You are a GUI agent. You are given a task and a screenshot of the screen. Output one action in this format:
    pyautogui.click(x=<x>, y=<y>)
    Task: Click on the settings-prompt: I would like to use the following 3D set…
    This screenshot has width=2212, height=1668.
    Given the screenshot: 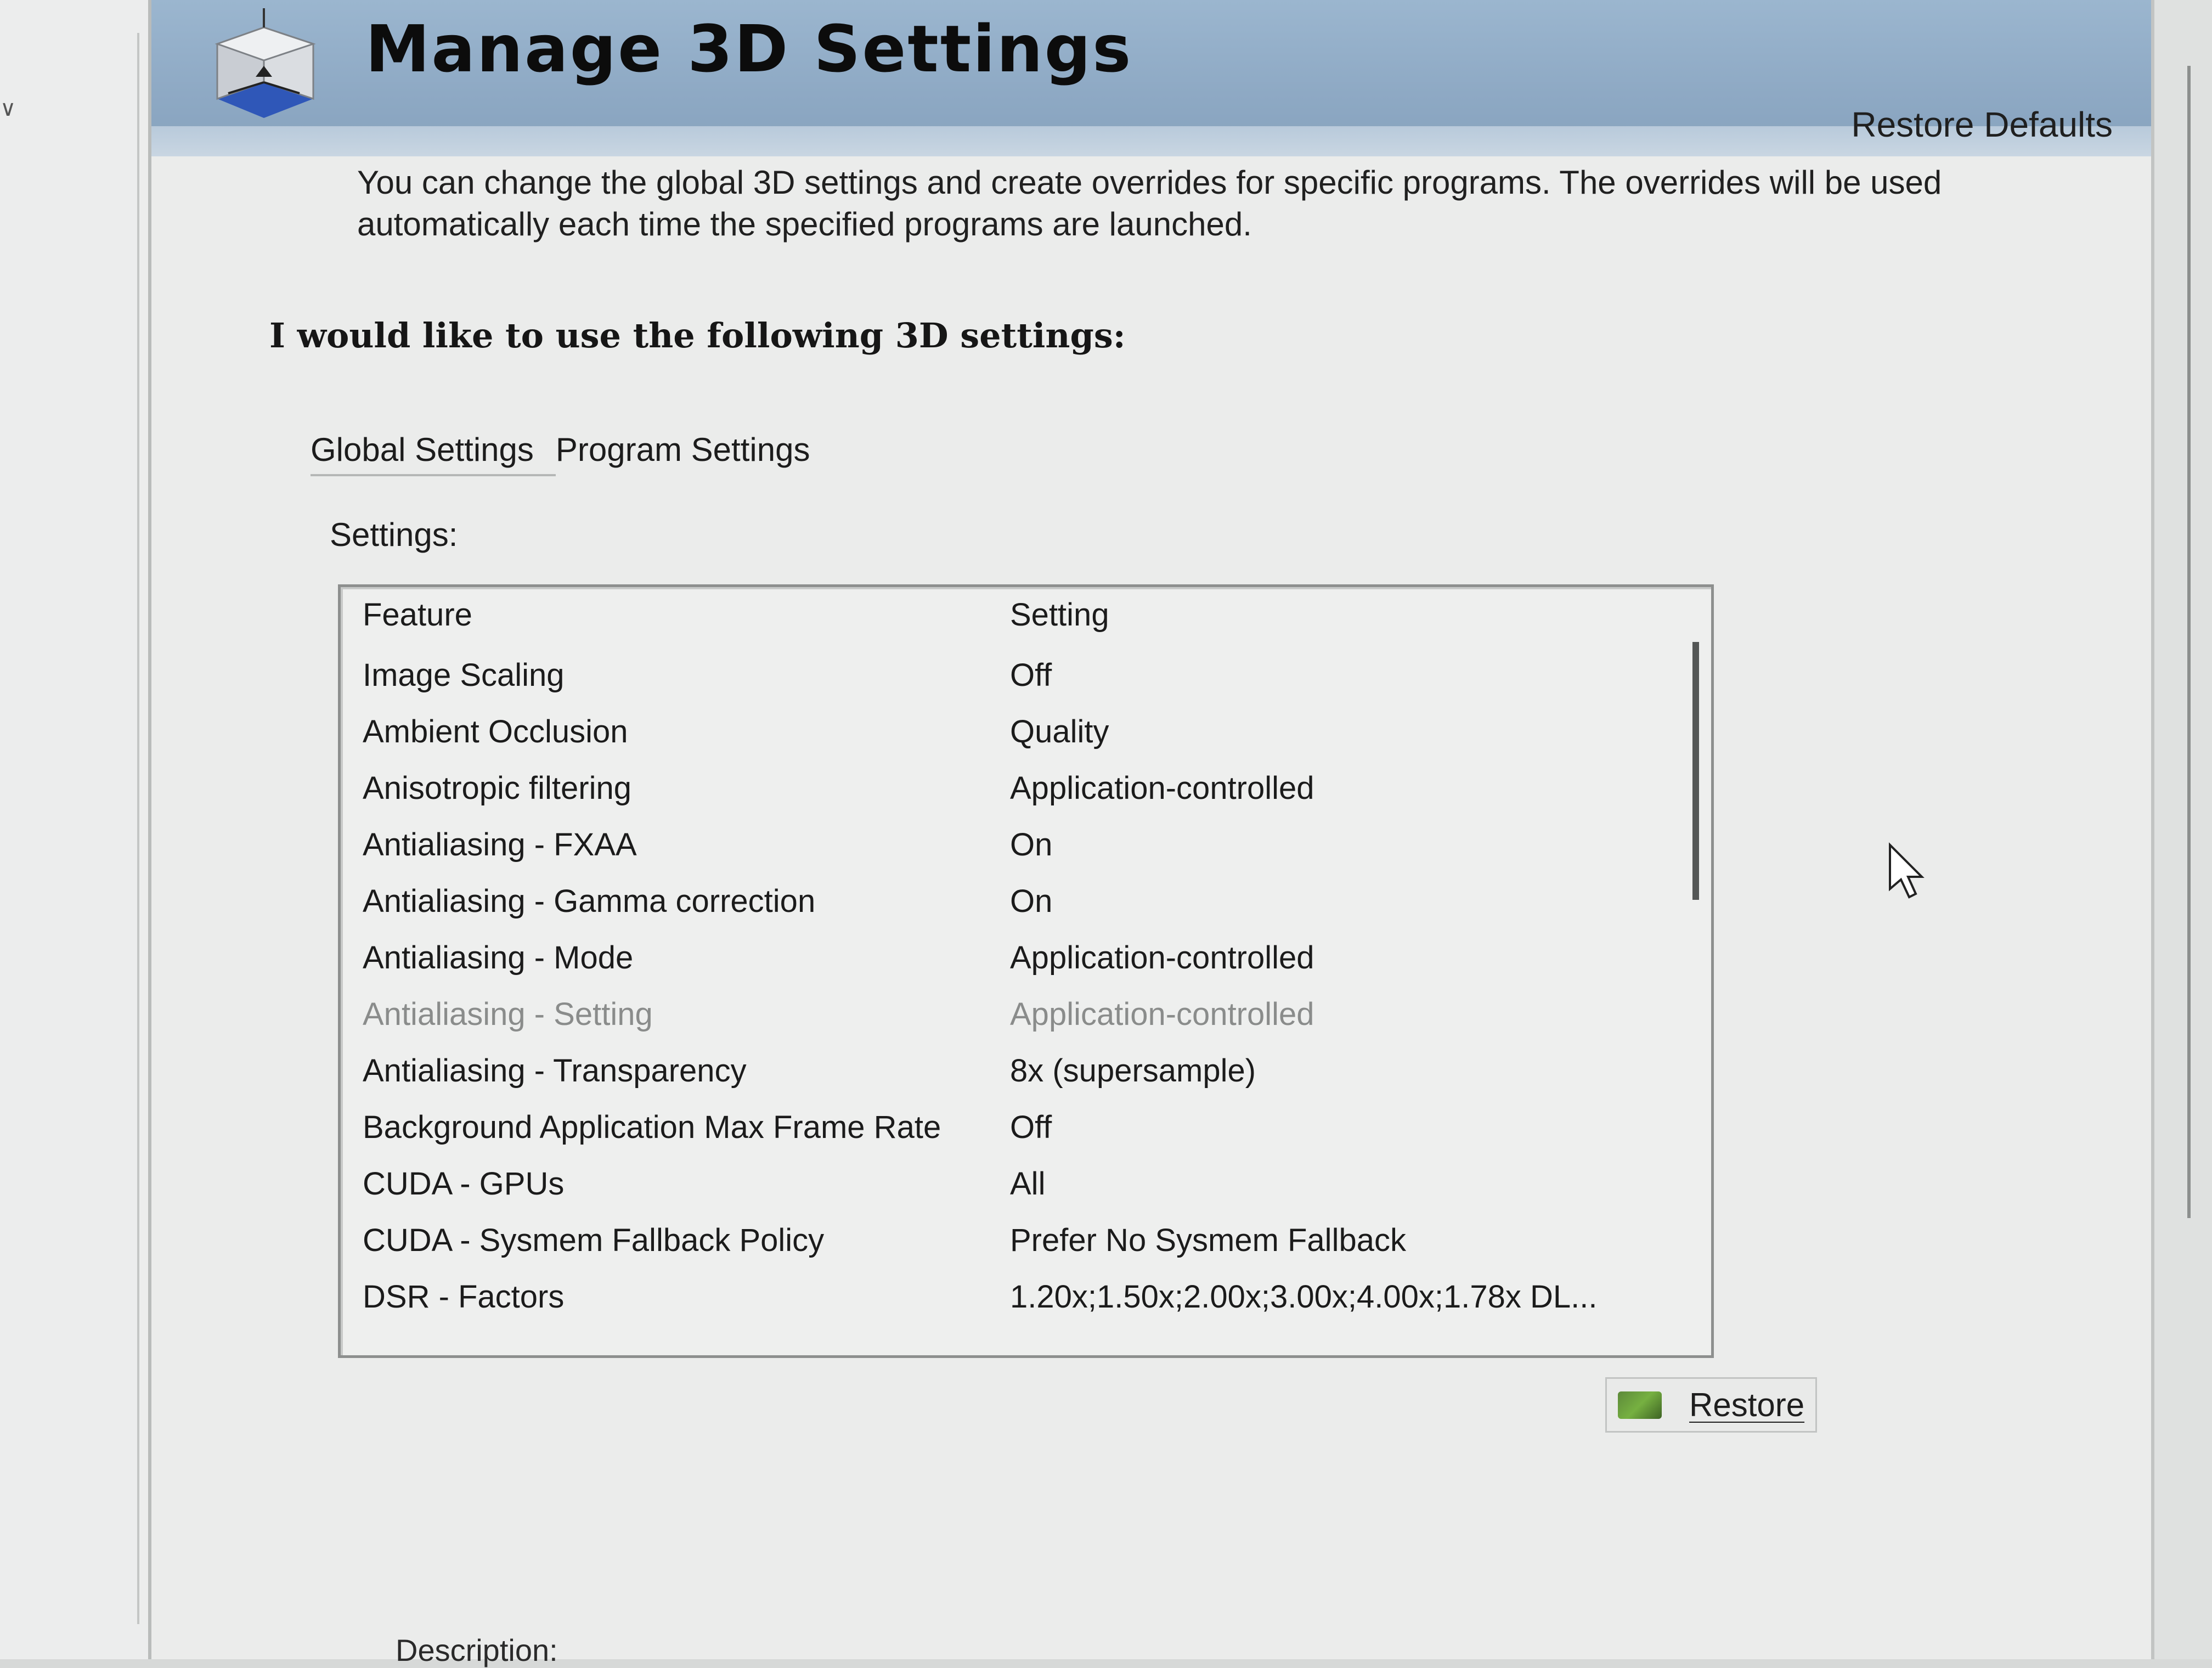 What is the action you would take?
    pyautogui.click(x=697, y=335)
    